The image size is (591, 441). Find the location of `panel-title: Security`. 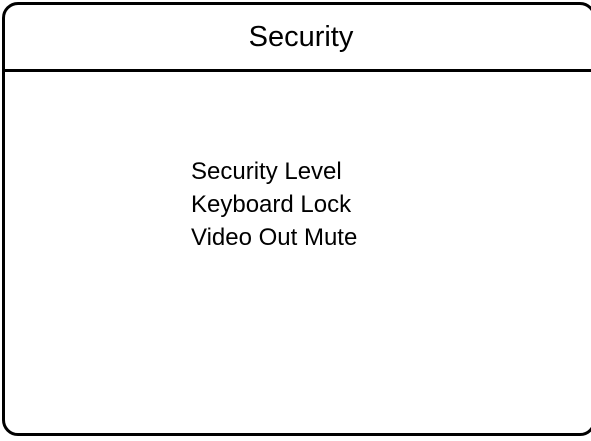

panel-title: Security is located at coordinates (301, 36).